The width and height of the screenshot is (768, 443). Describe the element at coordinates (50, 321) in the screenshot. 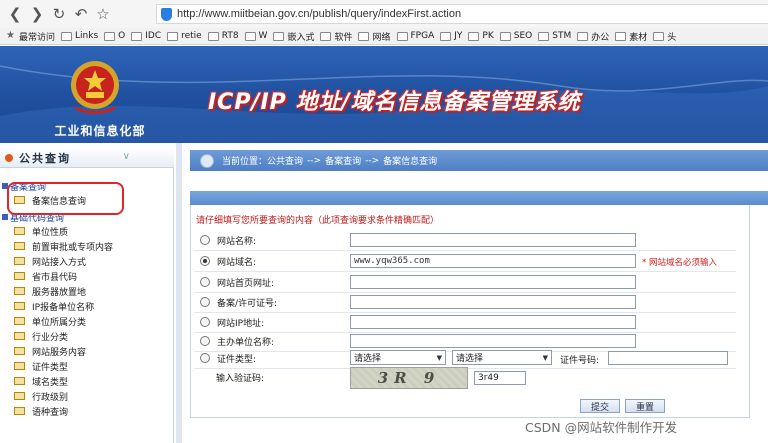

I see `sidebar-item: 单位所属分类` at that location.